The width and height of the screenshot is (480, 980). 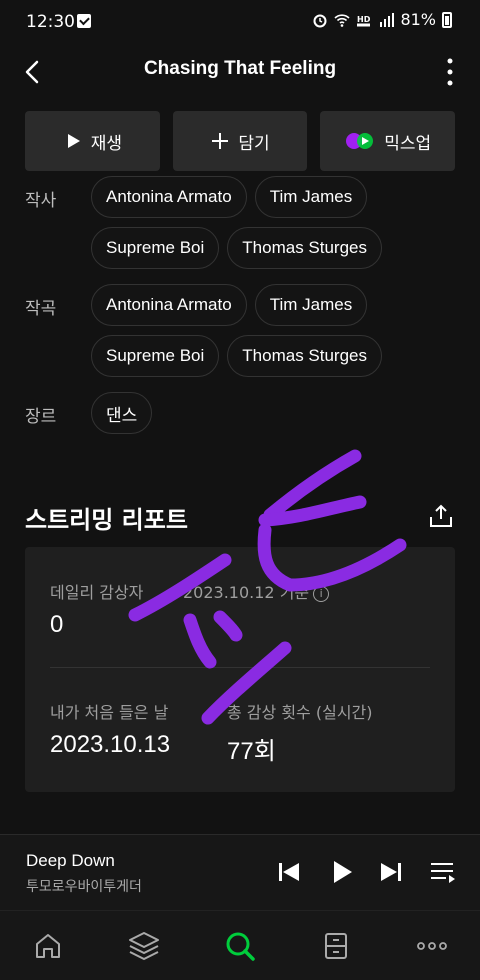 I want to click on genre-chips: 댄스, so click(x=261, y=413).